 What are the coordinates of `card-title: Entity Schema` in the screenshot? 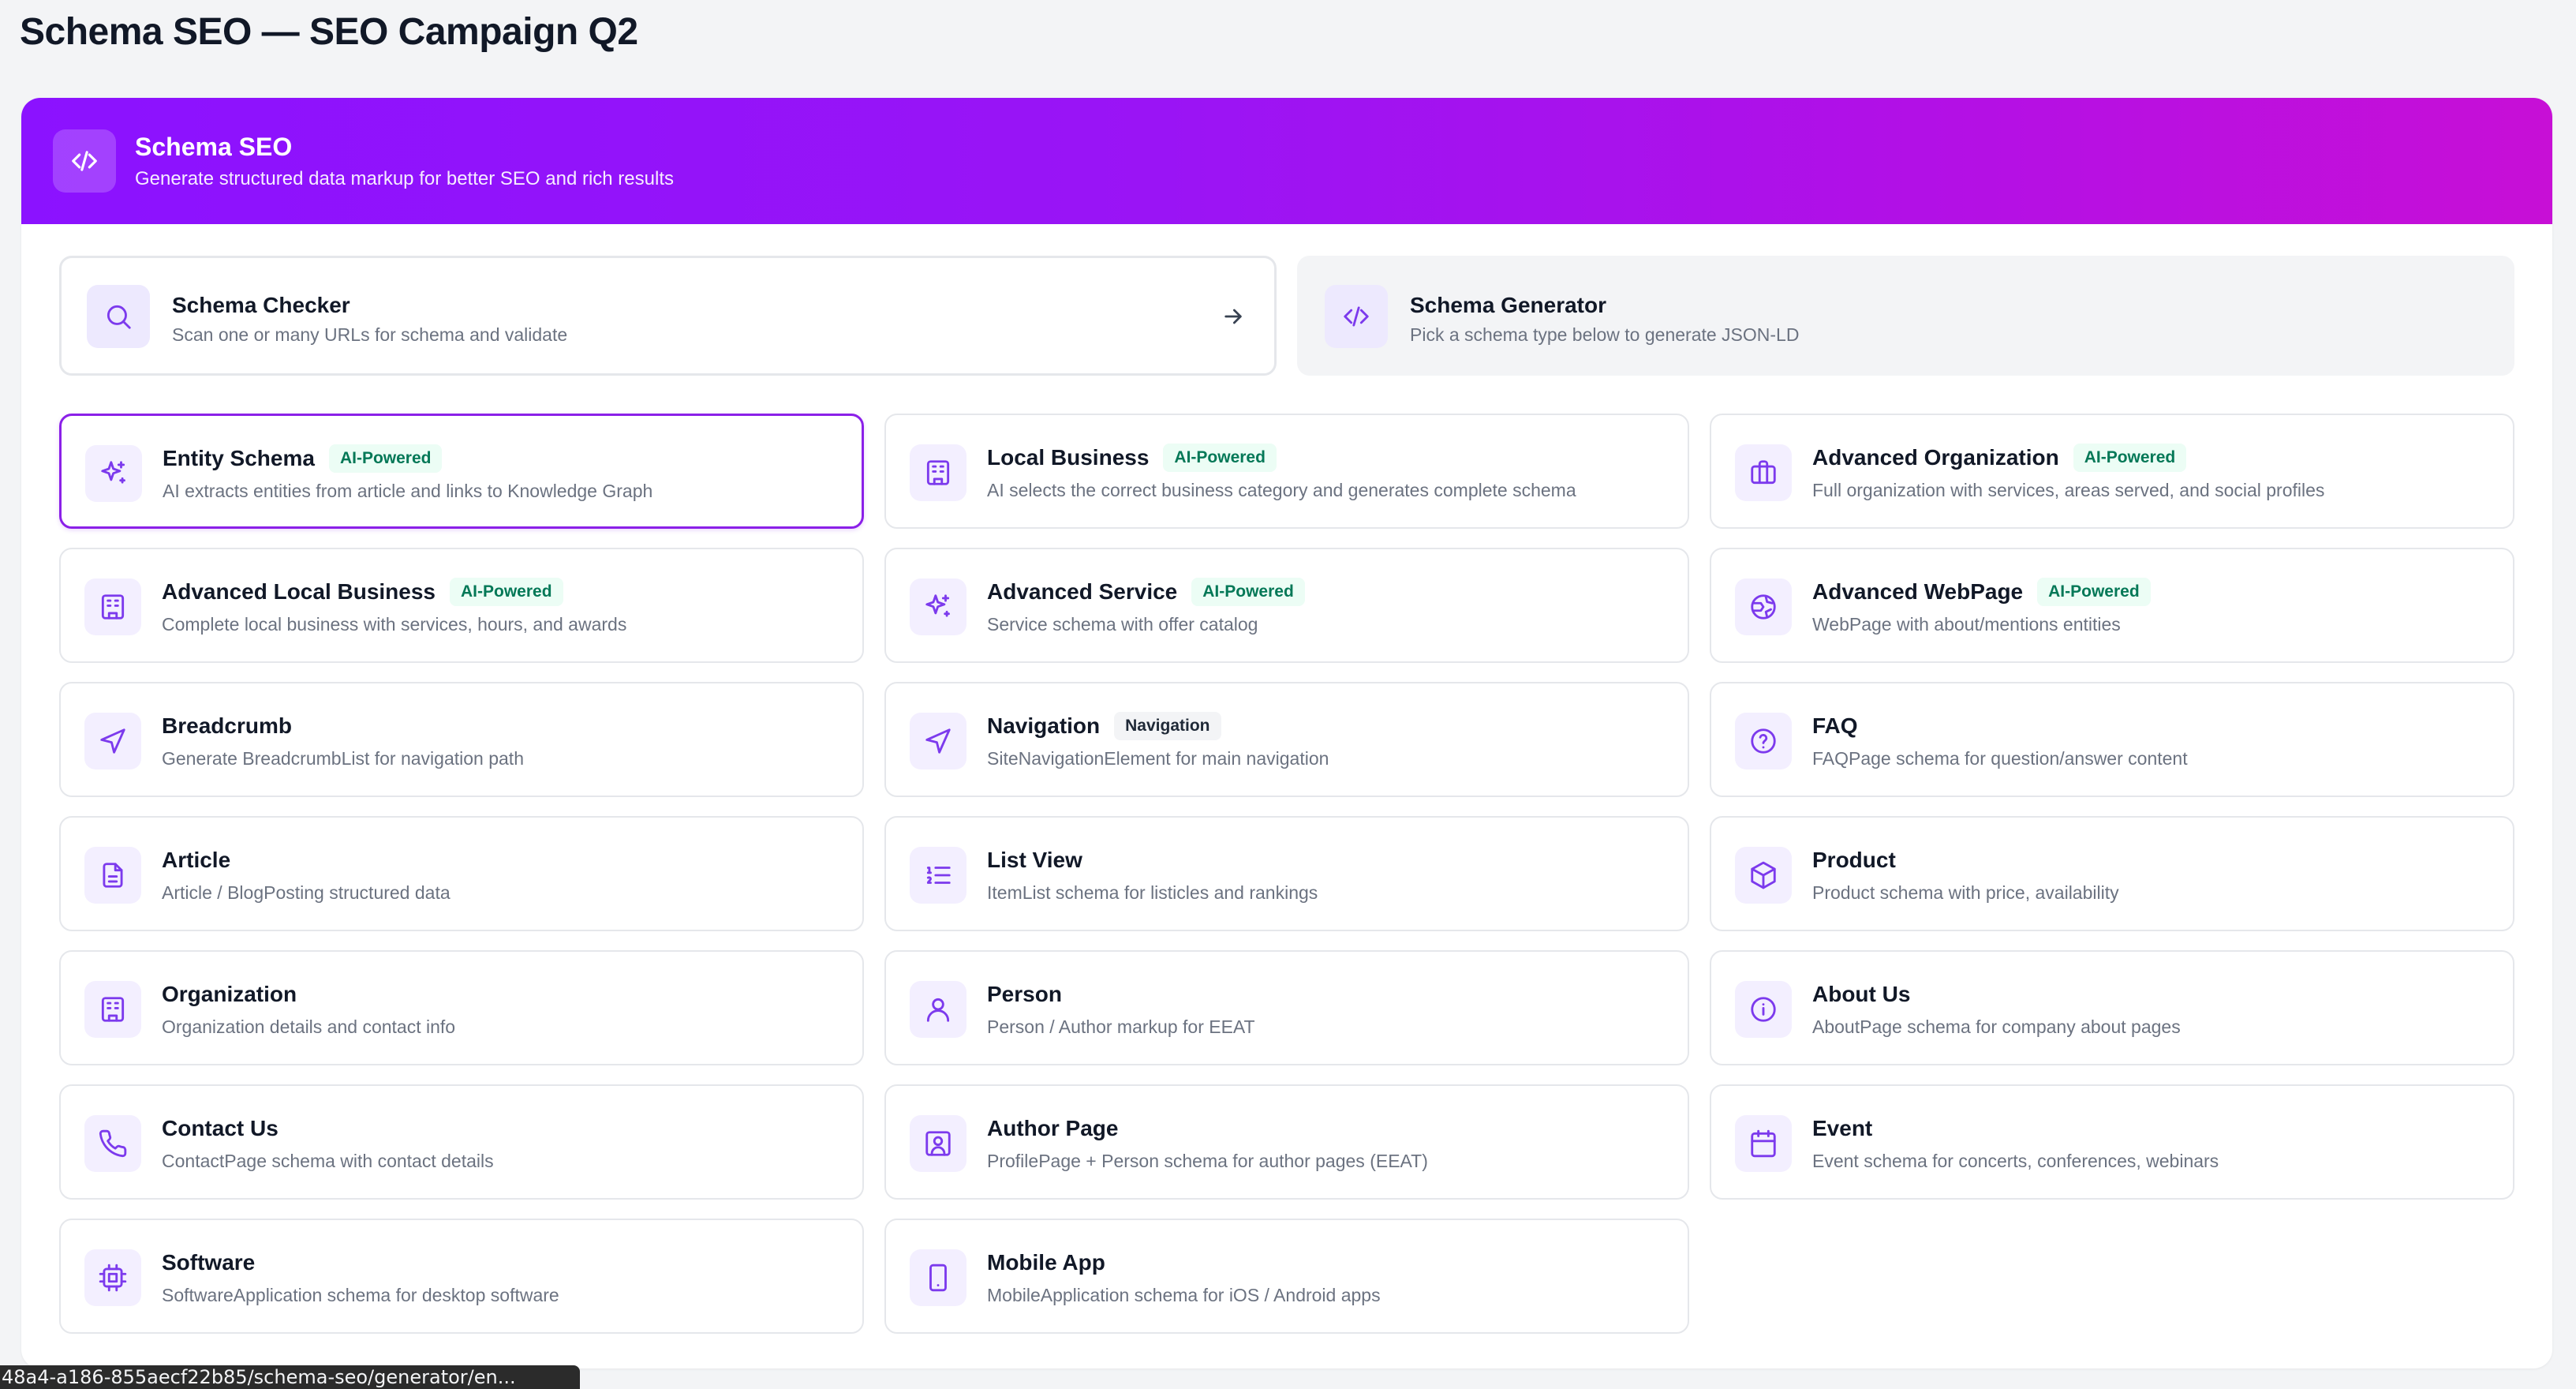 It's located at (239, 458).